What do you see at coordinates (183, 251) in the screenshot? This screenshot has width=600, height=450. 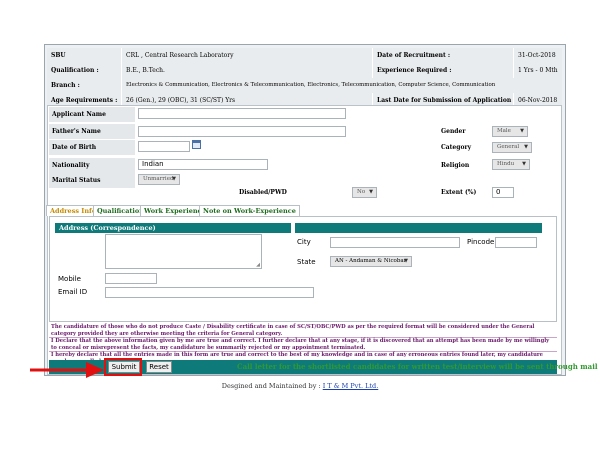 I see `address-textarea: ◢` at bounding box center [183, 251].